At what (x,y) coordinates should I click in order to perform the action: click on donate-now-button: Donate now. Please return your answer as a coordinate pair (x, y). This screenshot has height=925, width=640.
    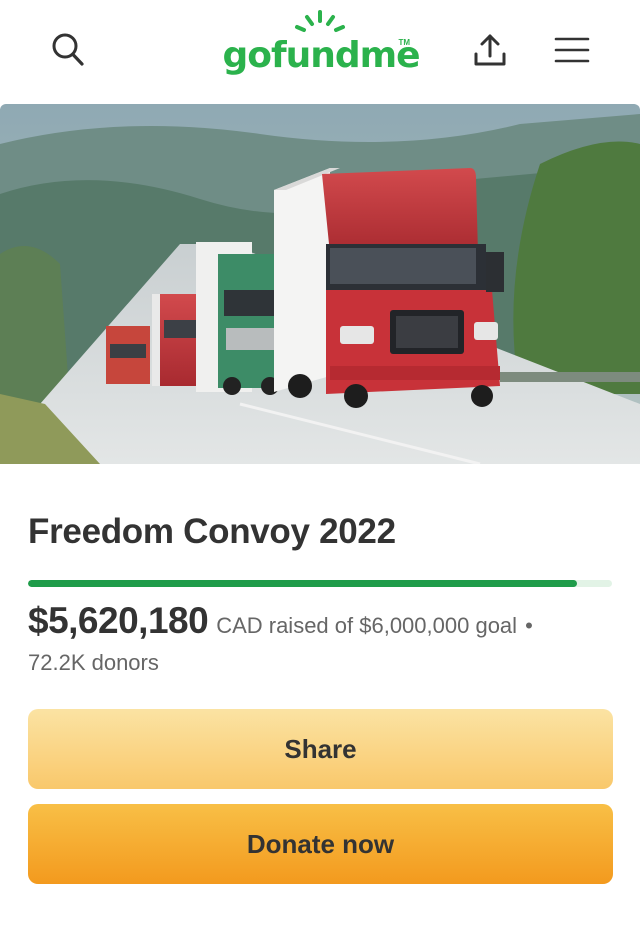
    Looking at the image, I should click on (320, 844).